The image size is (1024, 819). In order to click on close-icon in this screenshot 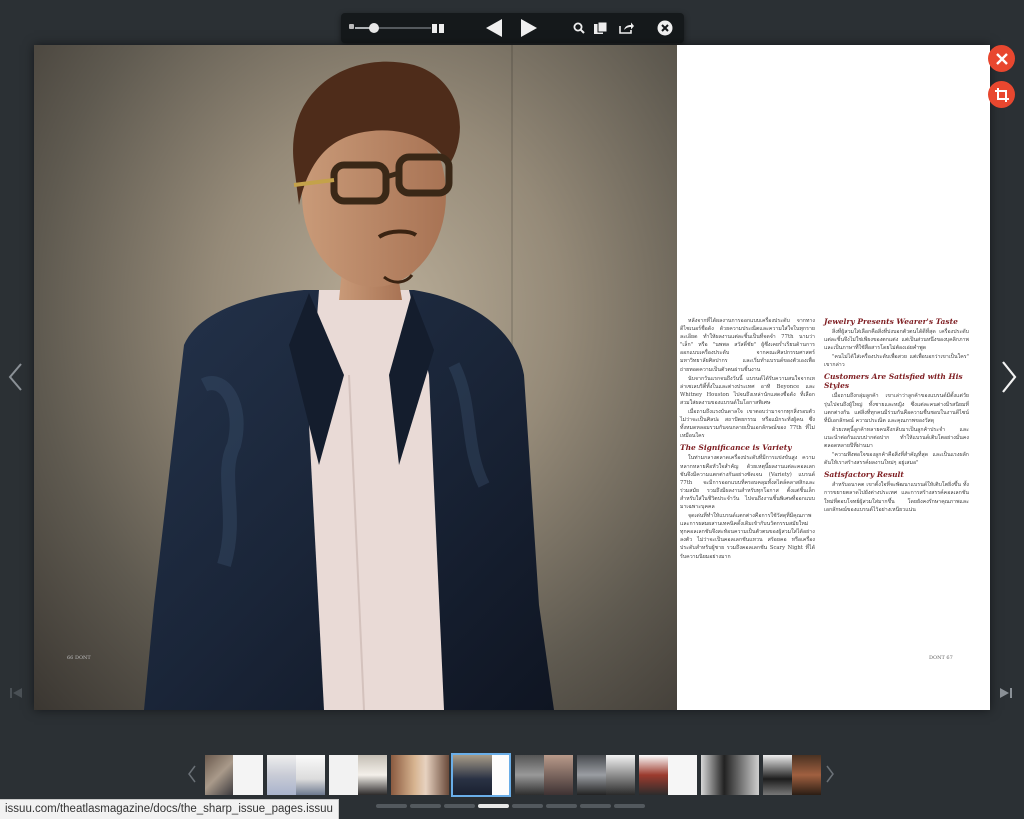, I will do `click(1001, 58)`.